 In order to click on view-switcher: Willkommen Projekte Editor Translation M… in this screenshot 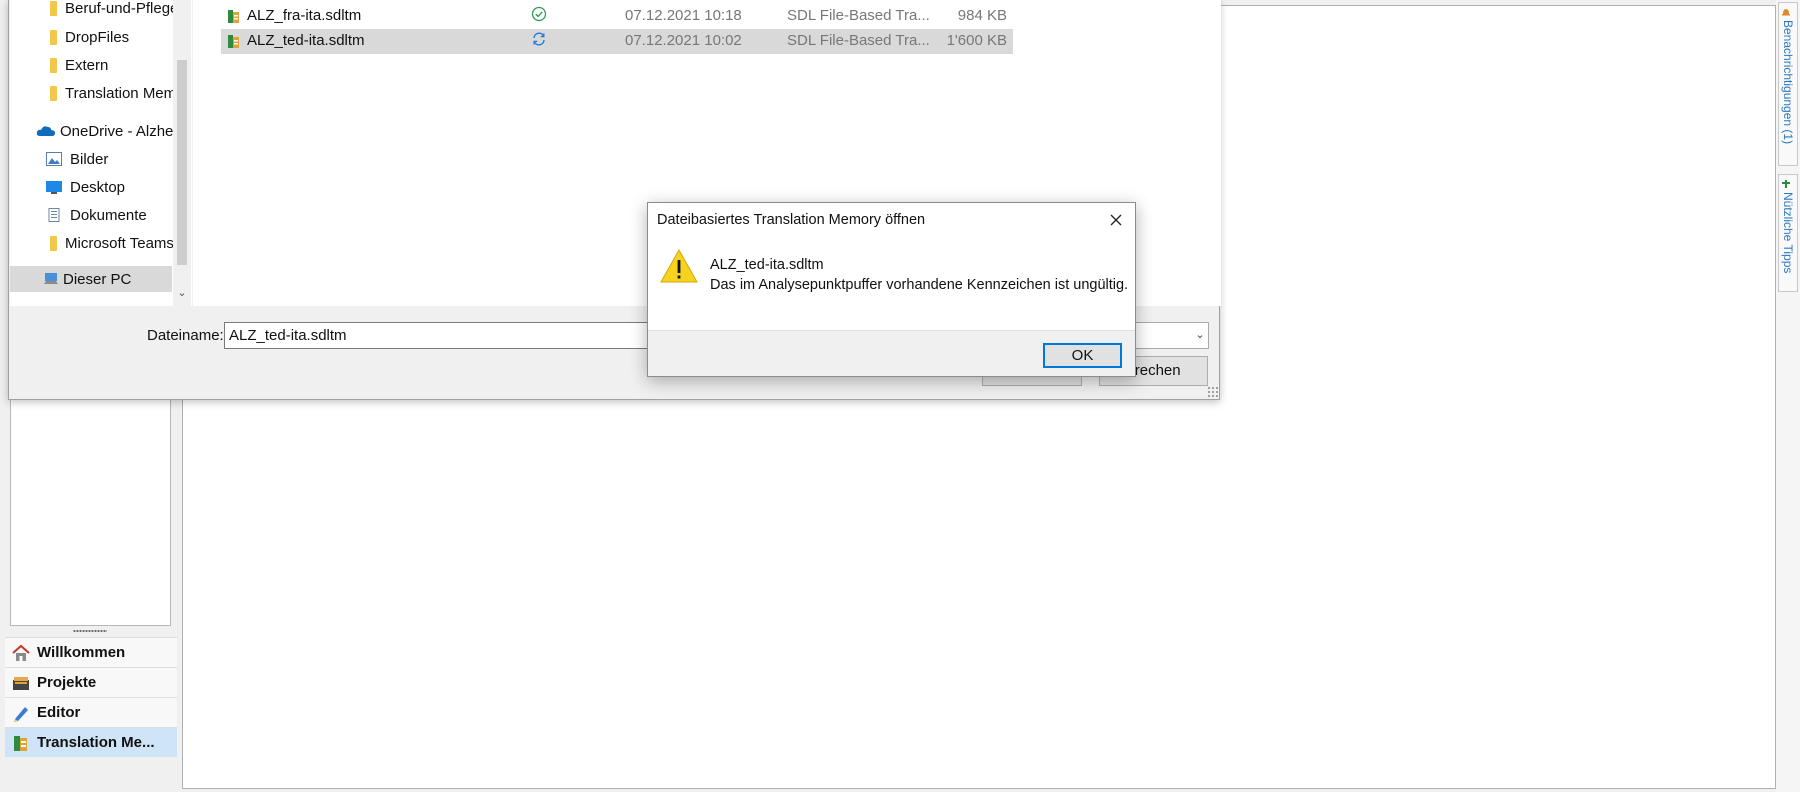, I will do `click(91, 713)`.